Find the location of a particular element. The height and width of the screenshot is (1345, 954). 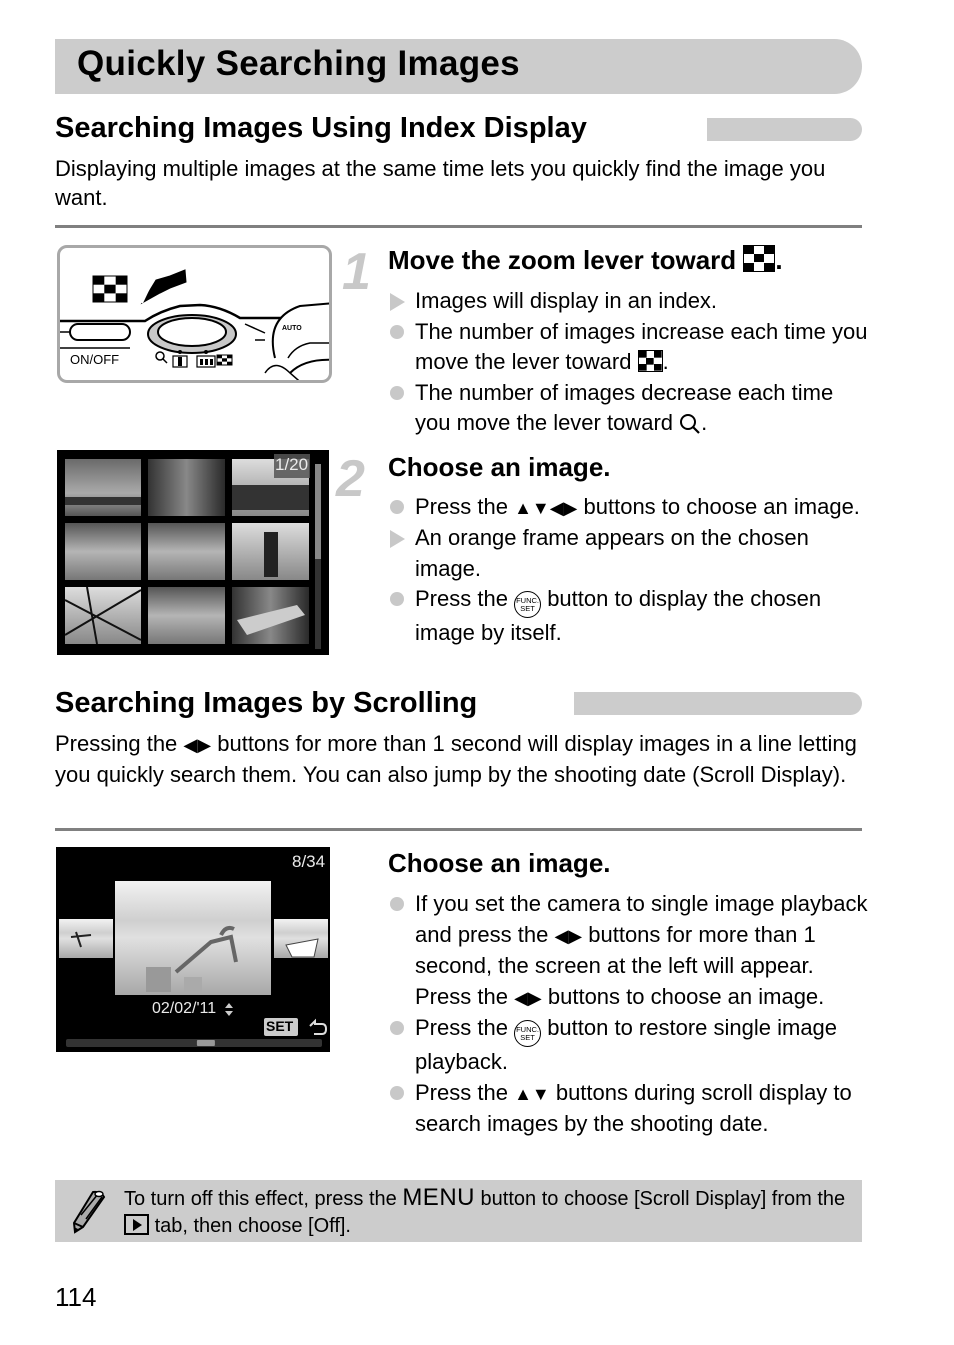

step-1-heading-text: Move the zoom lever toward is located at coordinates (562, 260).